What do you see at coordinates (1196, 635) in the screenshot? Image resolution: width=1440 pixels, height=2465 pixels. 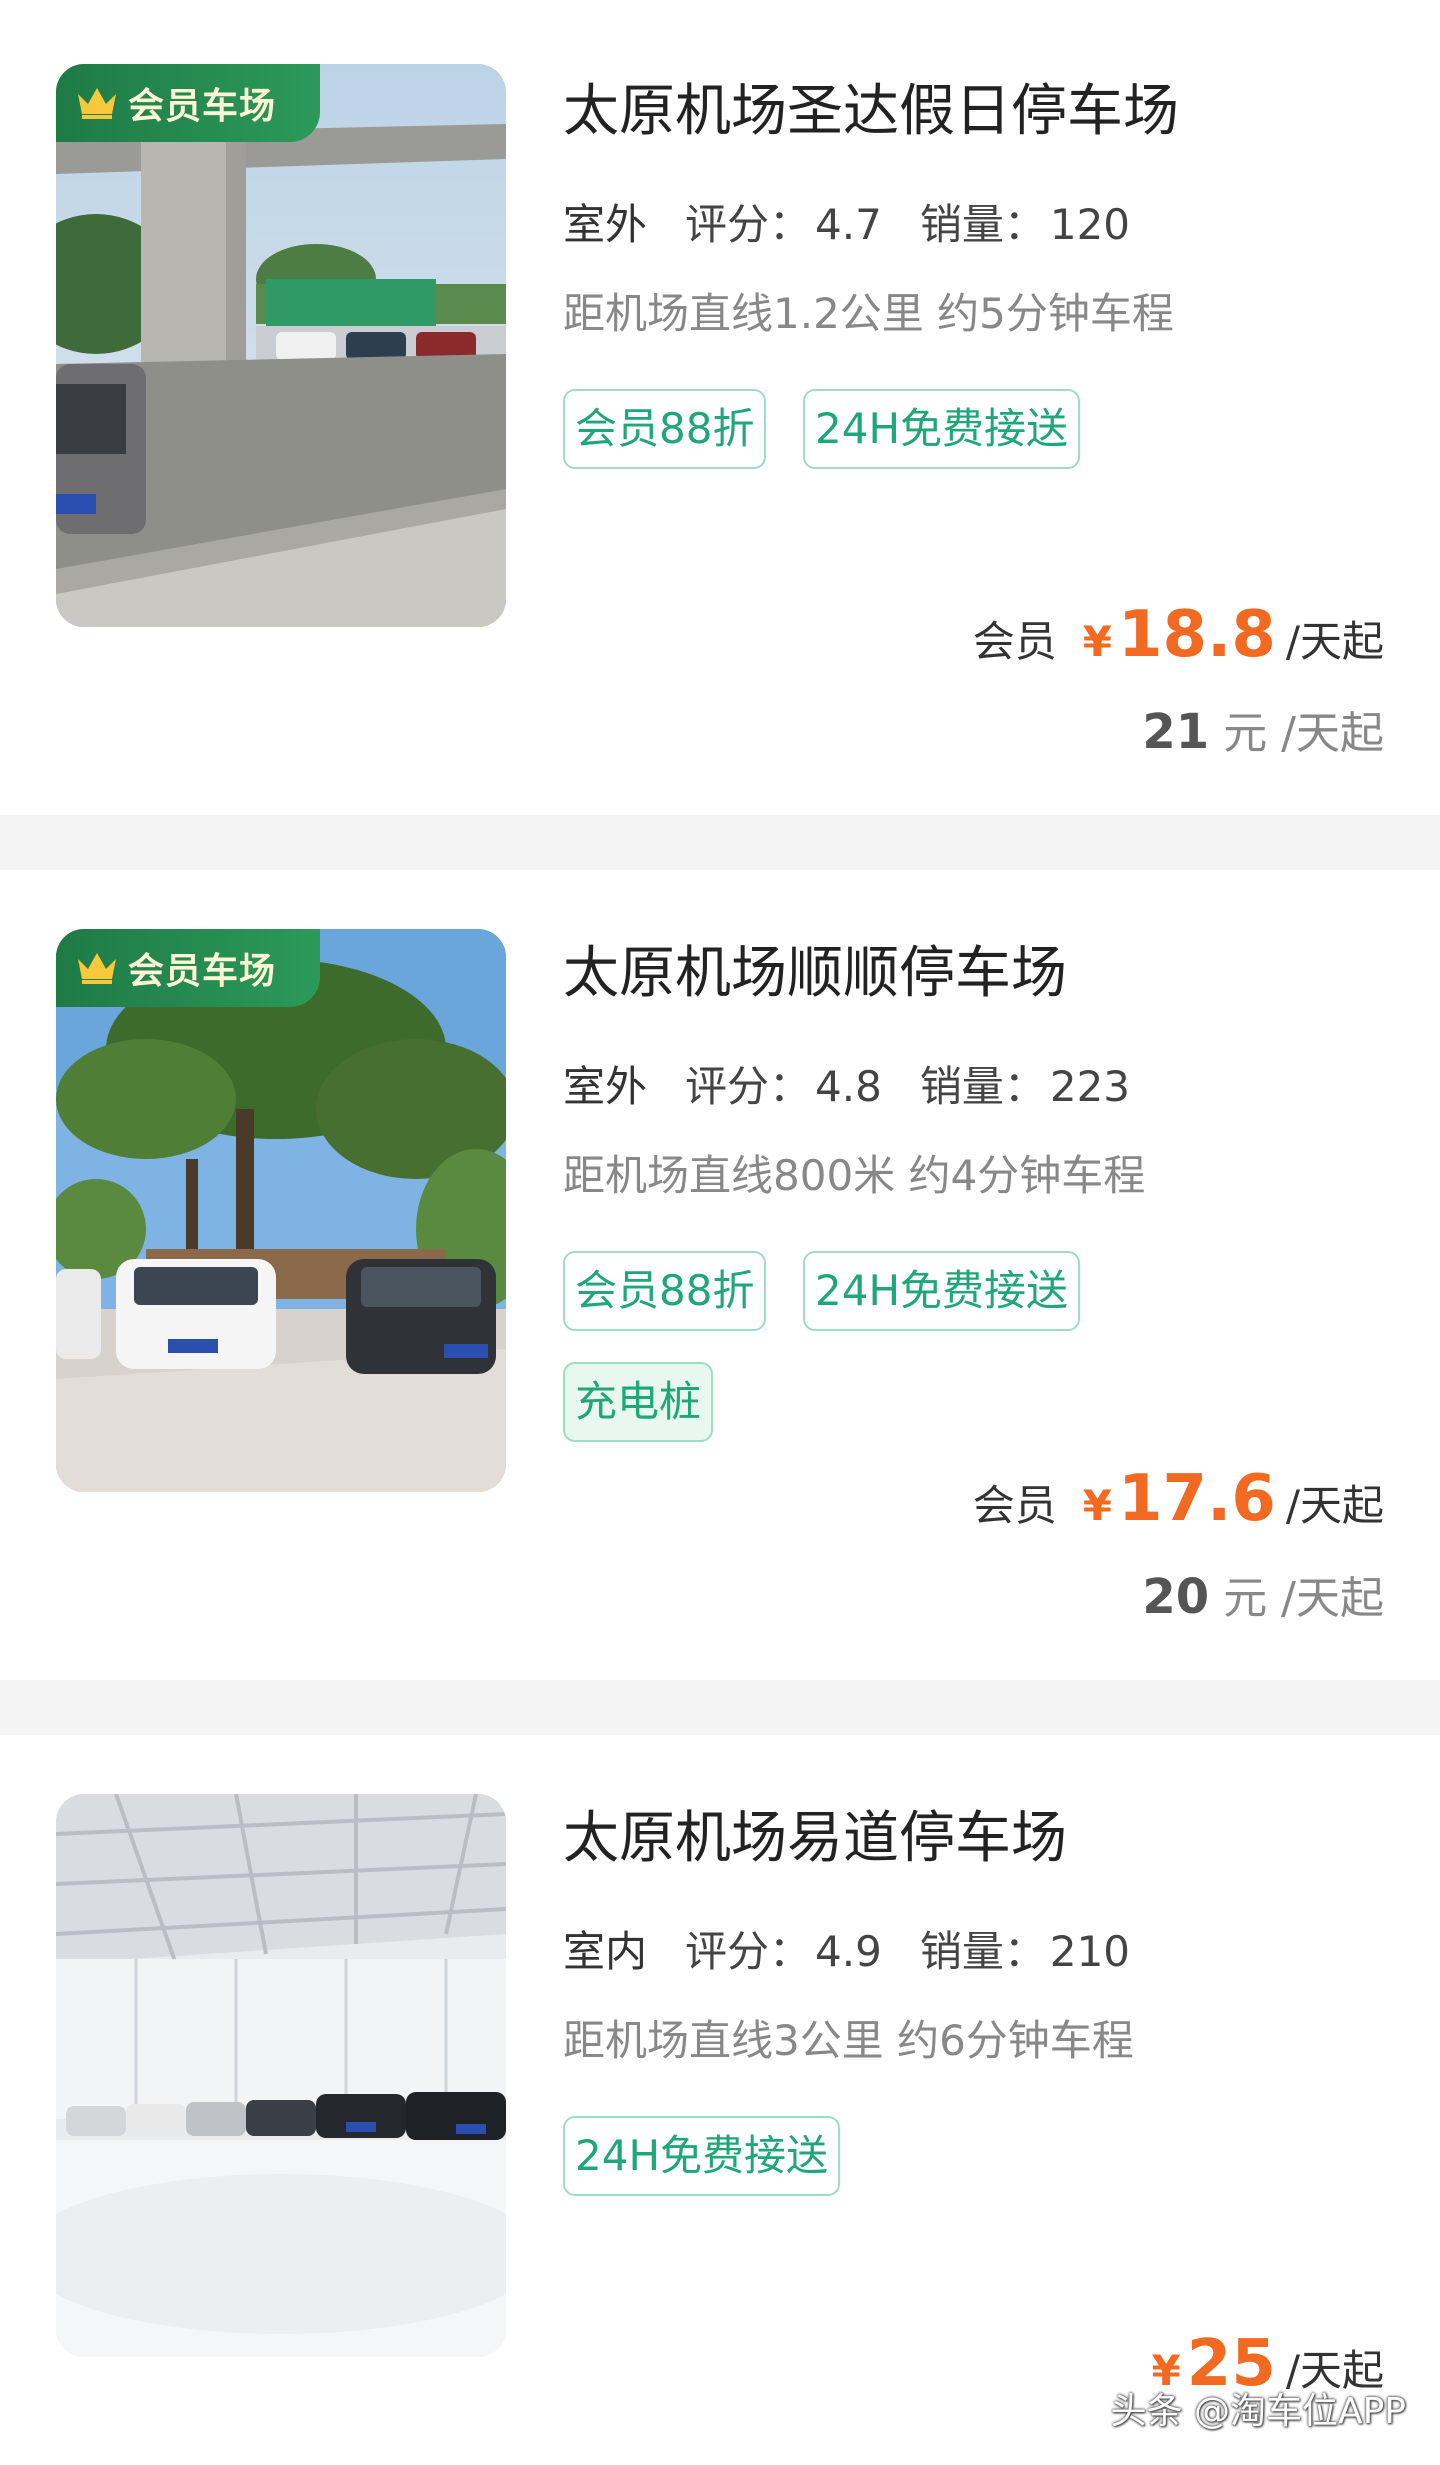 I see `member-price-value: 18.8` at bounding box center [1196, 635].